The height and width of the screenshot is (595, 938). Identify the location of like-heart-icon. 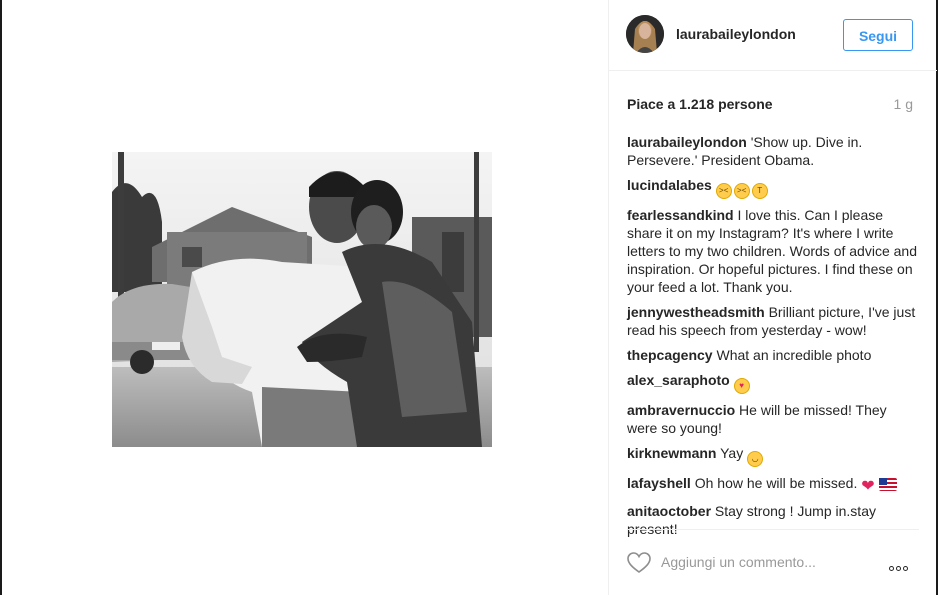
(639, 563).